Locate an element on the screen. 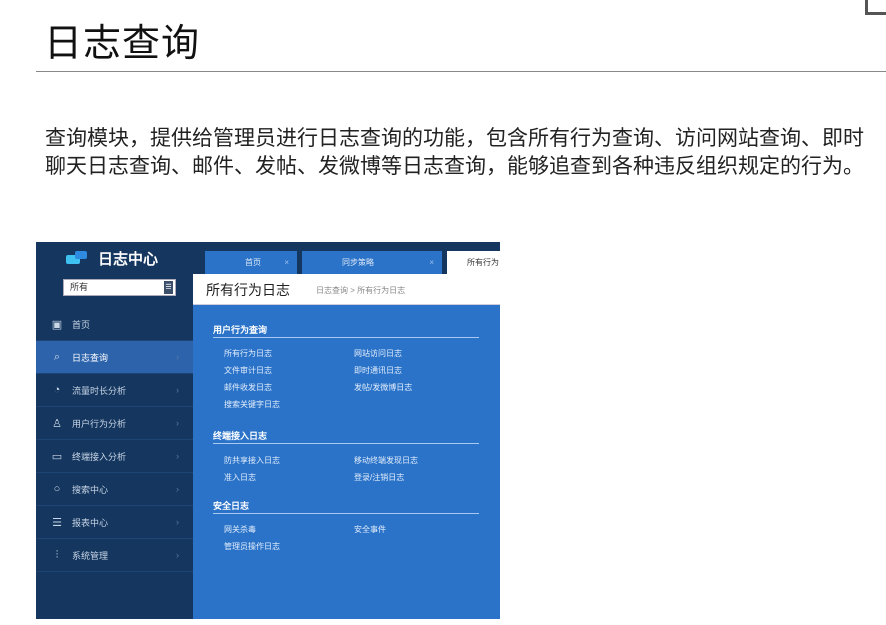 Image resolution: width=886 pixels, height=625 pixels. link-admin-operation-log: 管理员操作日志 is located at coordinates (252, 546).